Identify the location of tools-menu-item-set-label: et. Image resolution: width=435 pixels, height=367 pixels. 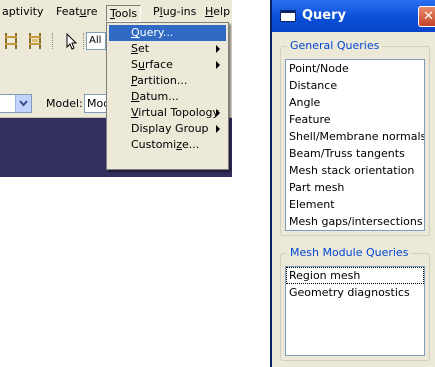
(143, 48).